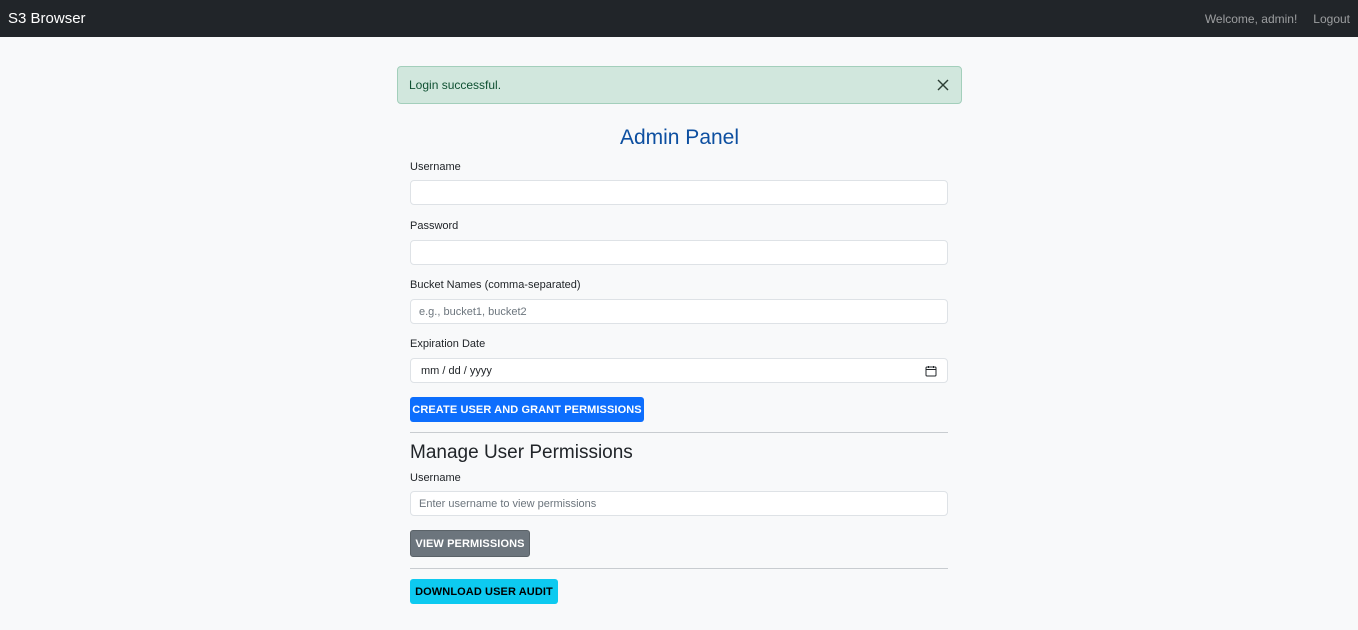 Image resolution: width=1358 pixels, height=630 pixels. What do you see at coordinates (679, 85) in the screenshot?
I see `success-alert: Login successful.` at bounding box center [679, 85].